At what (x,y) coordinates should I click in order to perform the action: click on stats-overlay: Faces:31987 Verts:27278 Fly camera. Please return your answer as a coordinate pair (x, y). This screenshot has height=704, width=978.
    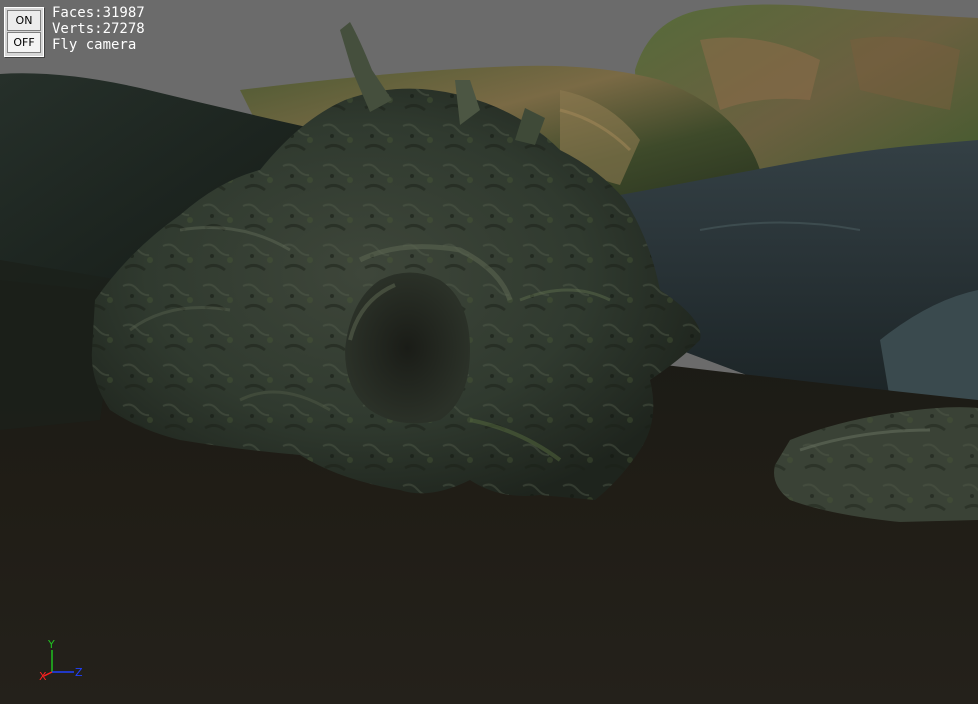
    Looking at the image, I should click on (98, 29).